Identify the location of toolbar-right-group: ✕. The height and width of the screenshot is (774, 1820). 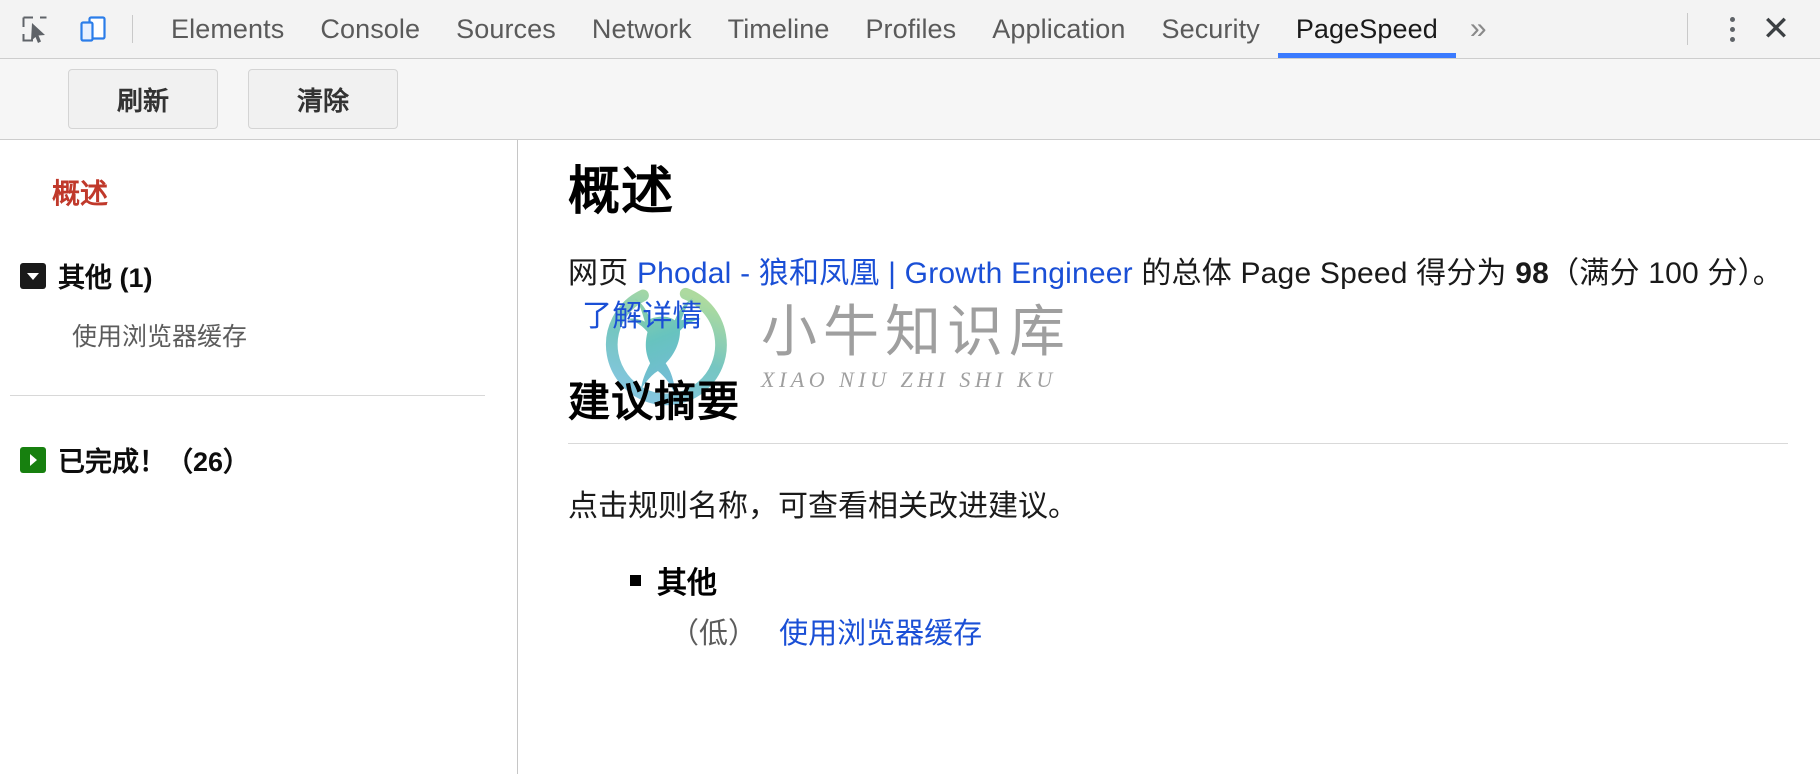
(1751, 29).